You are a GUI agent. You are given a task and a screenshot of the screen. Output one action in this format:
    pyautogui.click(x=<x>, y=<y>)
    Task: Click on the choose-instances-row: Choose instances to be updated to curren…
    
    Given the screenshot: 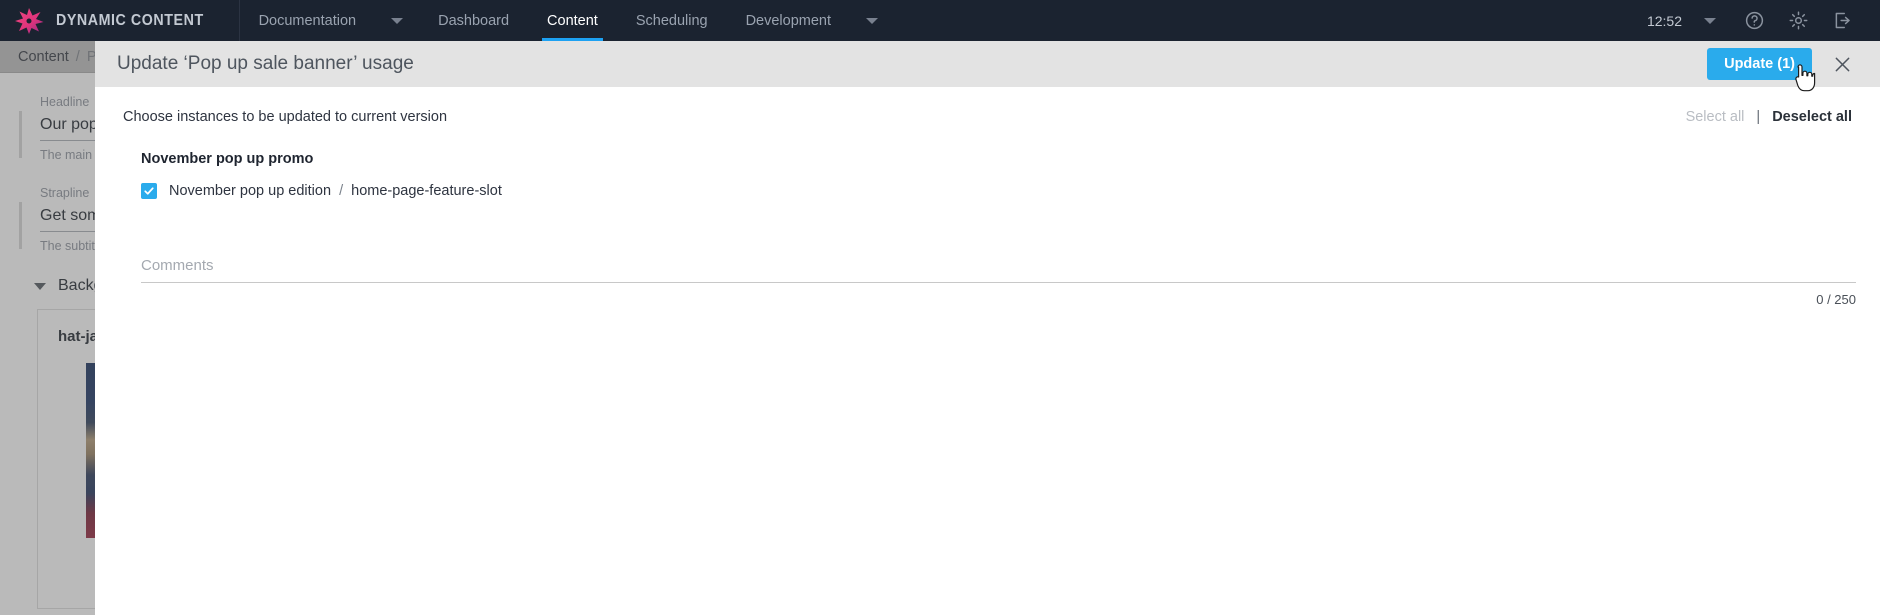 What is the action you would take?
    pyautogui.click(x=987, y=117)
    